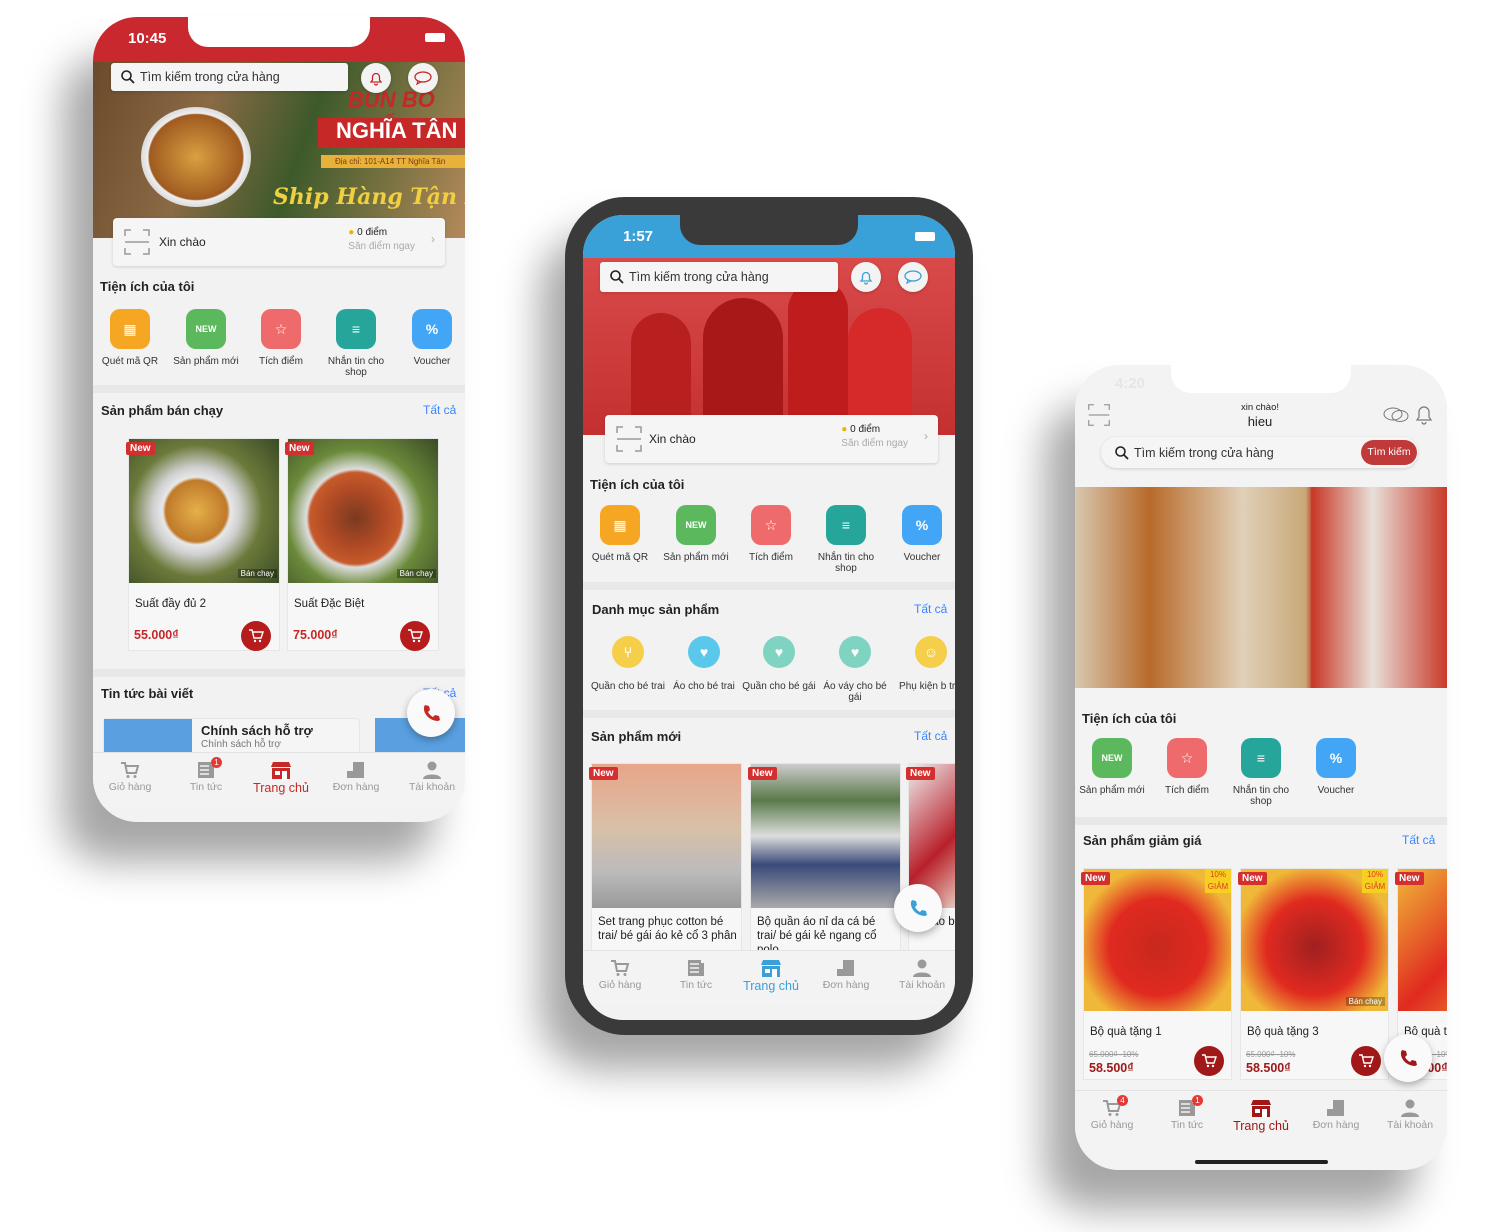 The height and width of the screenshot is (1232, 1500). I want to click on tab-label: Giỏ hàng, so click(1112, 1125).